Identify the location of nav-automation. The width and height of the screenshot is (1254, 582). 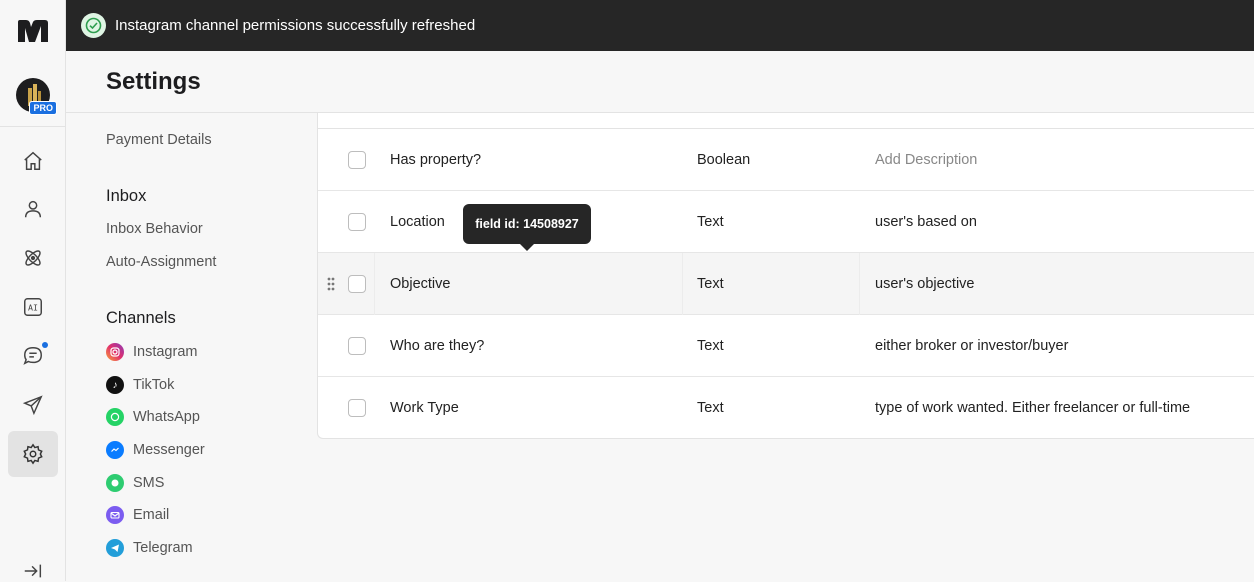
(33, 258).